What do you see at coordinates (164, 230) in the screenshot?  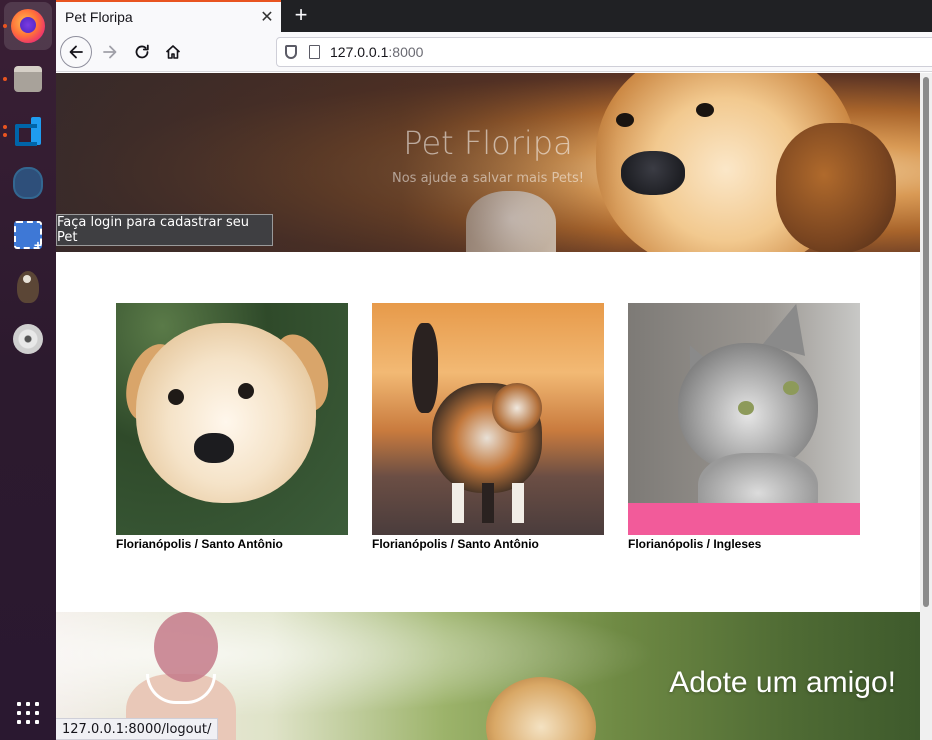 I see `login-button: Faça login para cadastrar seu Pet` at bounding box center [164, 230].